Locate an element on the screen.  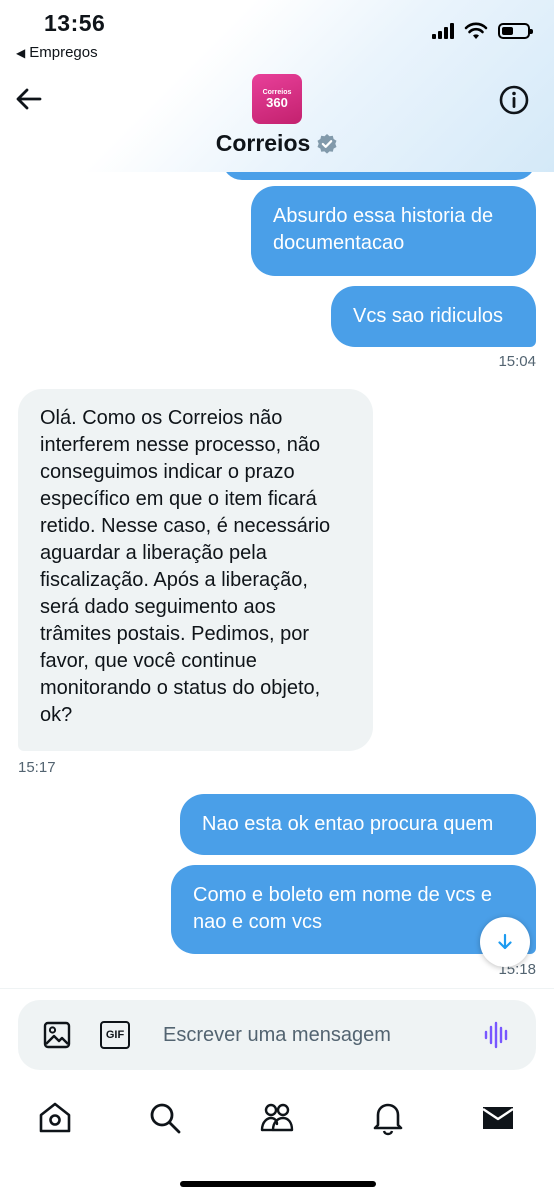
bottom-navigation is located at coordinates (277, 1120).